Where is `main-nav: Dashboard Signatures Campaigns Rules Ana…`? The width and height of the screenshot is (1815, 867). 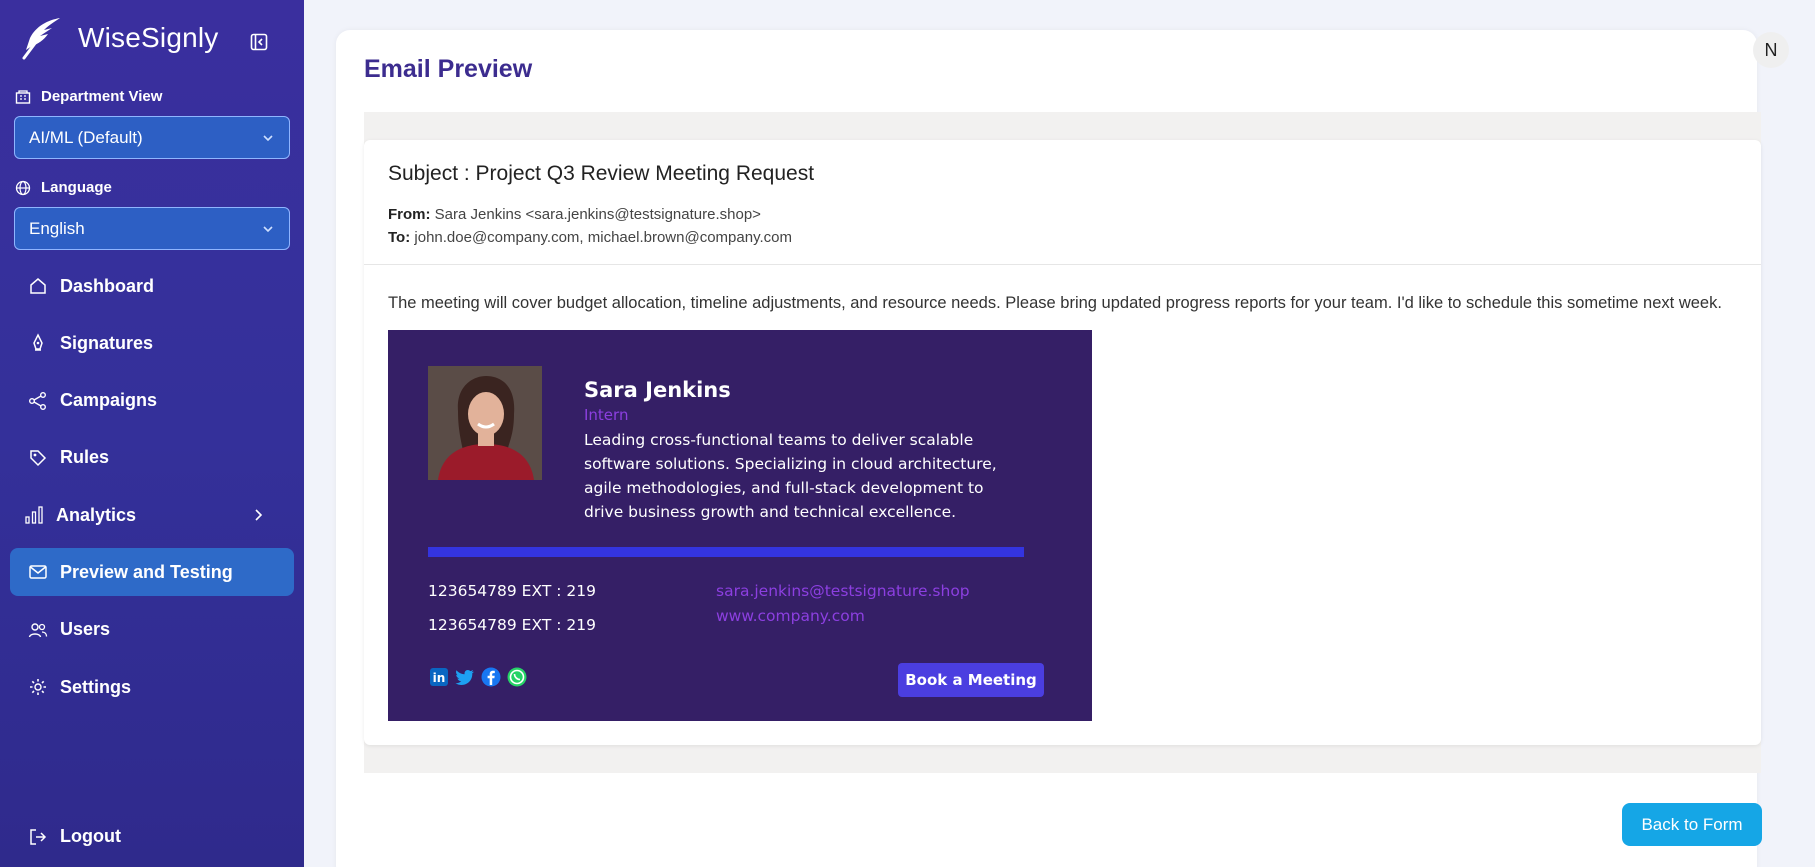
main-nav: Dashboard Signatures Campaigns Rules Ana… is located at coordinates (152, 491).